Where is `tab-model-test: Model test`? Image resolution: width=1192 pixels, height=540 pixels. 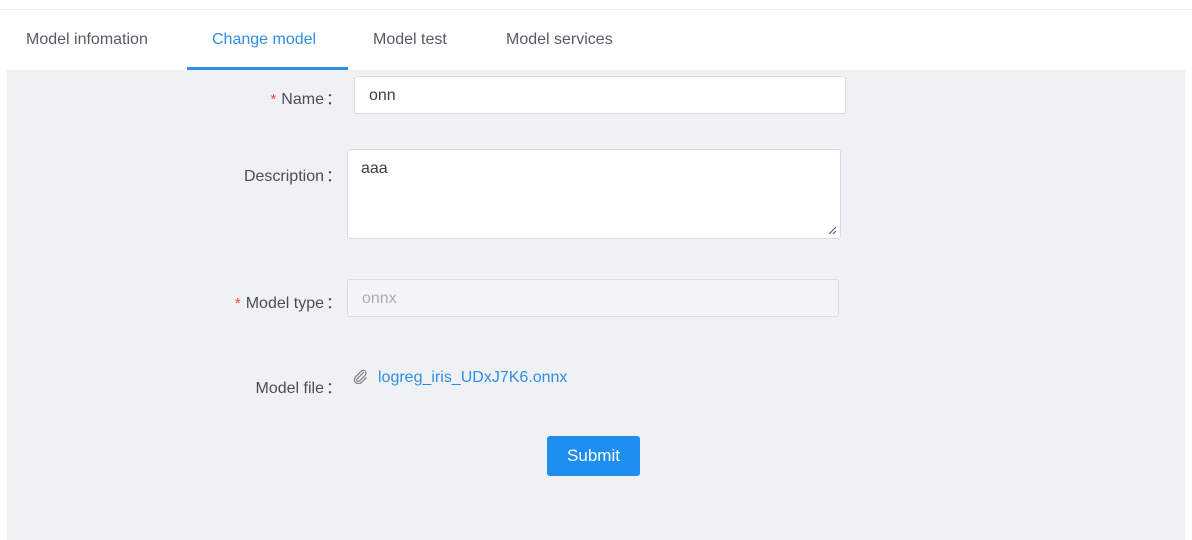 tab-model-test: Model test is located at coordinates (410, 39).